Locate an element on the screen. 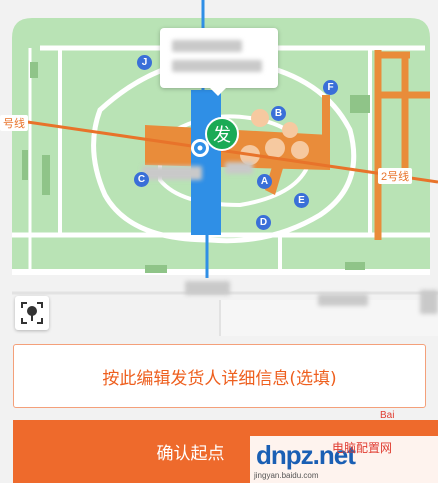  station-exit-c: C is located at coordinates (141, 179).